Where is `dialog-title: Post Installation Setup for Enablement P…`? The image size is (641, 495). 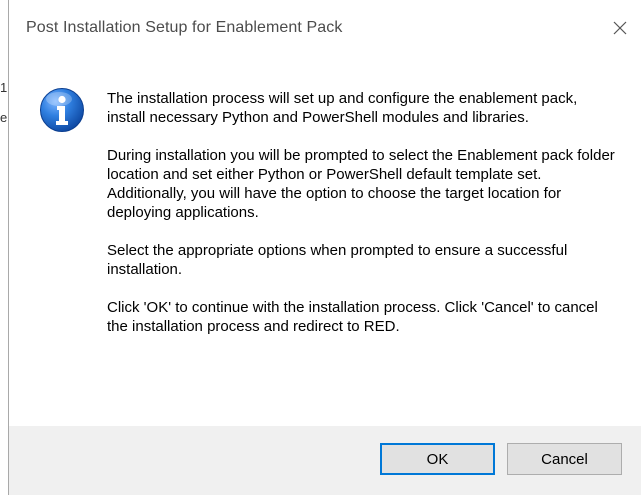 dialog-title: Post Installation Setup for Enablement P… is located at coordinates (184, 27).